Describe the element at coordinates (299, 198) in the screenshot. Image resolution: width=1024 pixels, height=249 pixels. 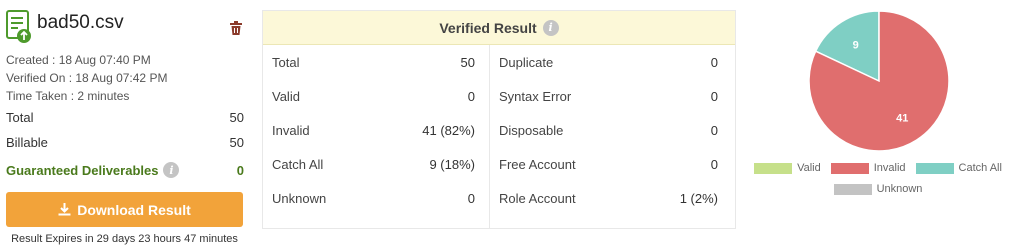
I see `result-label: Unknown` at that location.